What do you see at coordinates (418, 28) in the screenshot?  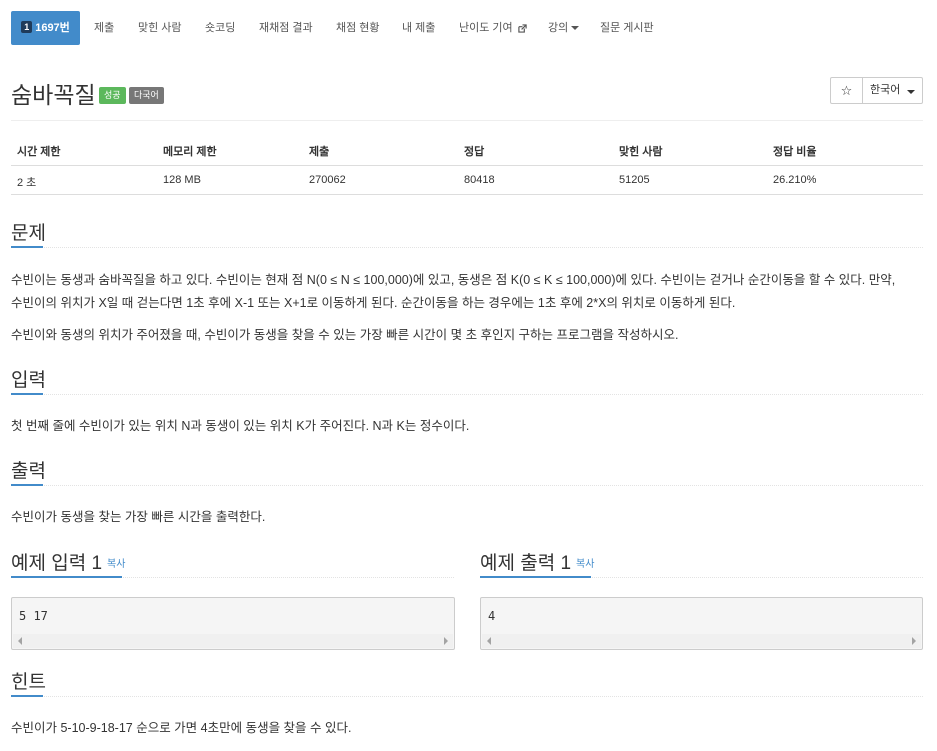 I see `nav-my-submissions: 내 제출` at bounding box center [418, 28].